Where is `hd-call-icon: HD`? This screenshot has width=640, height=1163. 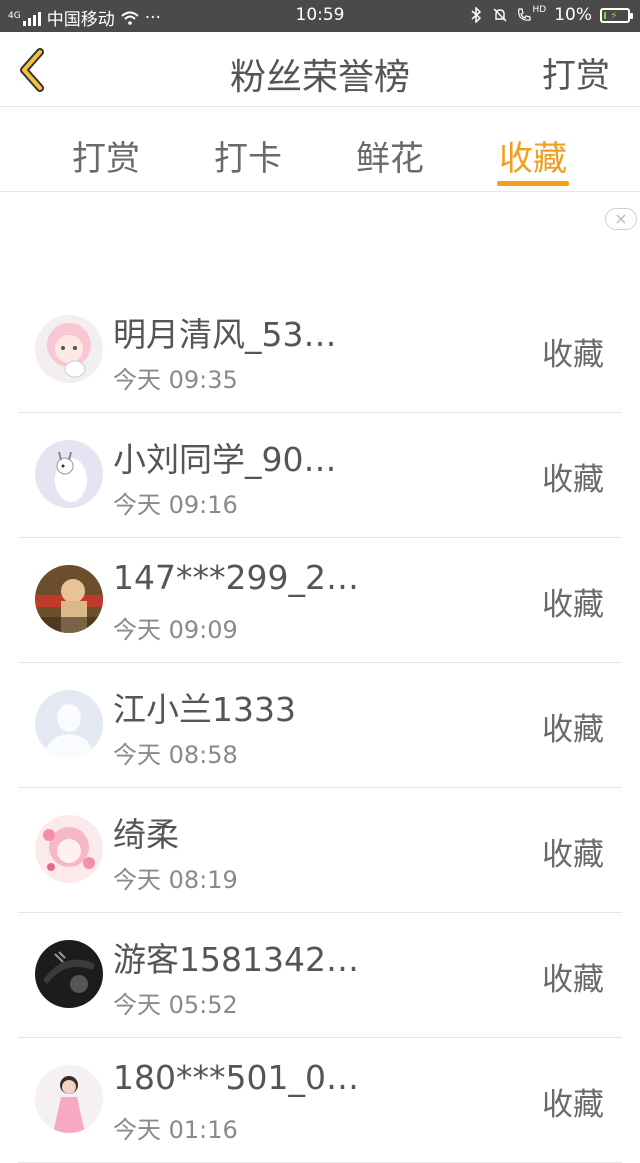
hd-call-icon: HD is located at coordinates (531, 14).